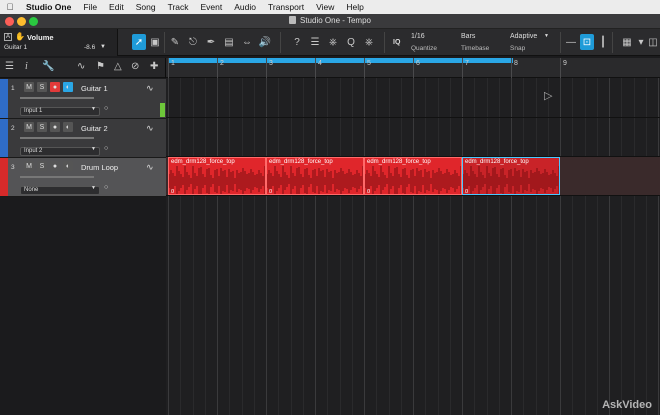  Describe the element at coordinates (33, 111) in the screenshot. I see `input-select-value: Input 1` at that location.